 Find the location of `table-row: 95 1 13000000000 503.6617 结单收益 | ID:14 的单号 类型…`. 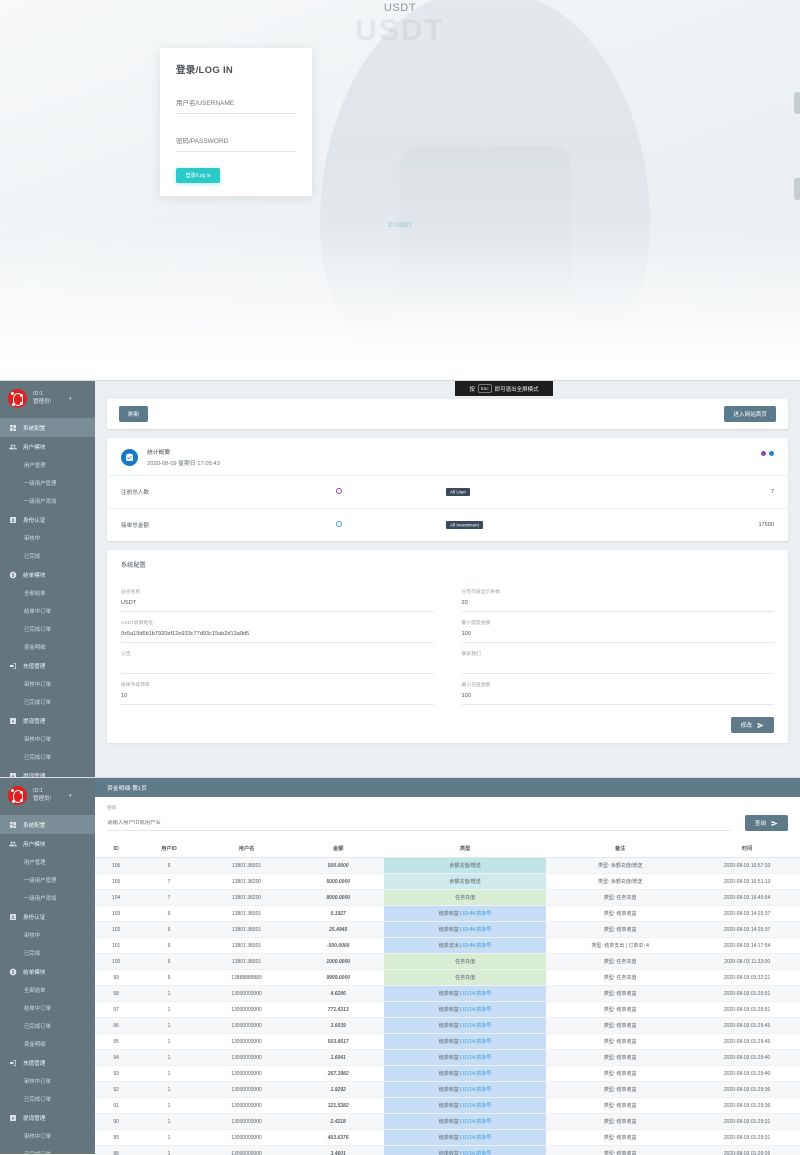

table-row: 95 1 13000000000 503.6617 结单收益 | ID:14 的单号 类型… is located at coordinates (447, 1041).